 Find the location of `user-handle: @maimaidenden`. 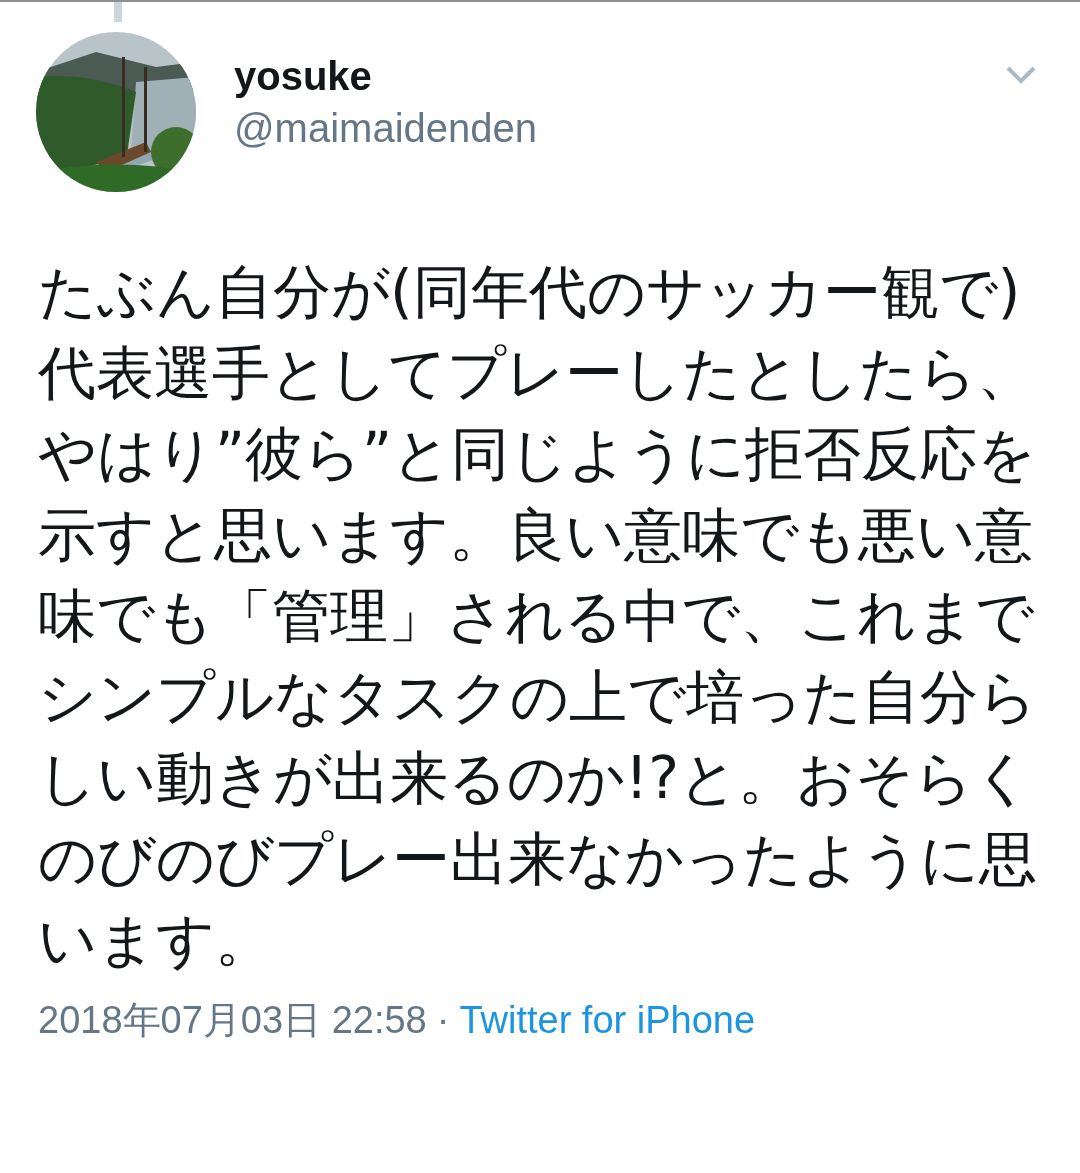

user-handle: @maimaidenden is located at coordinates (620, 128).